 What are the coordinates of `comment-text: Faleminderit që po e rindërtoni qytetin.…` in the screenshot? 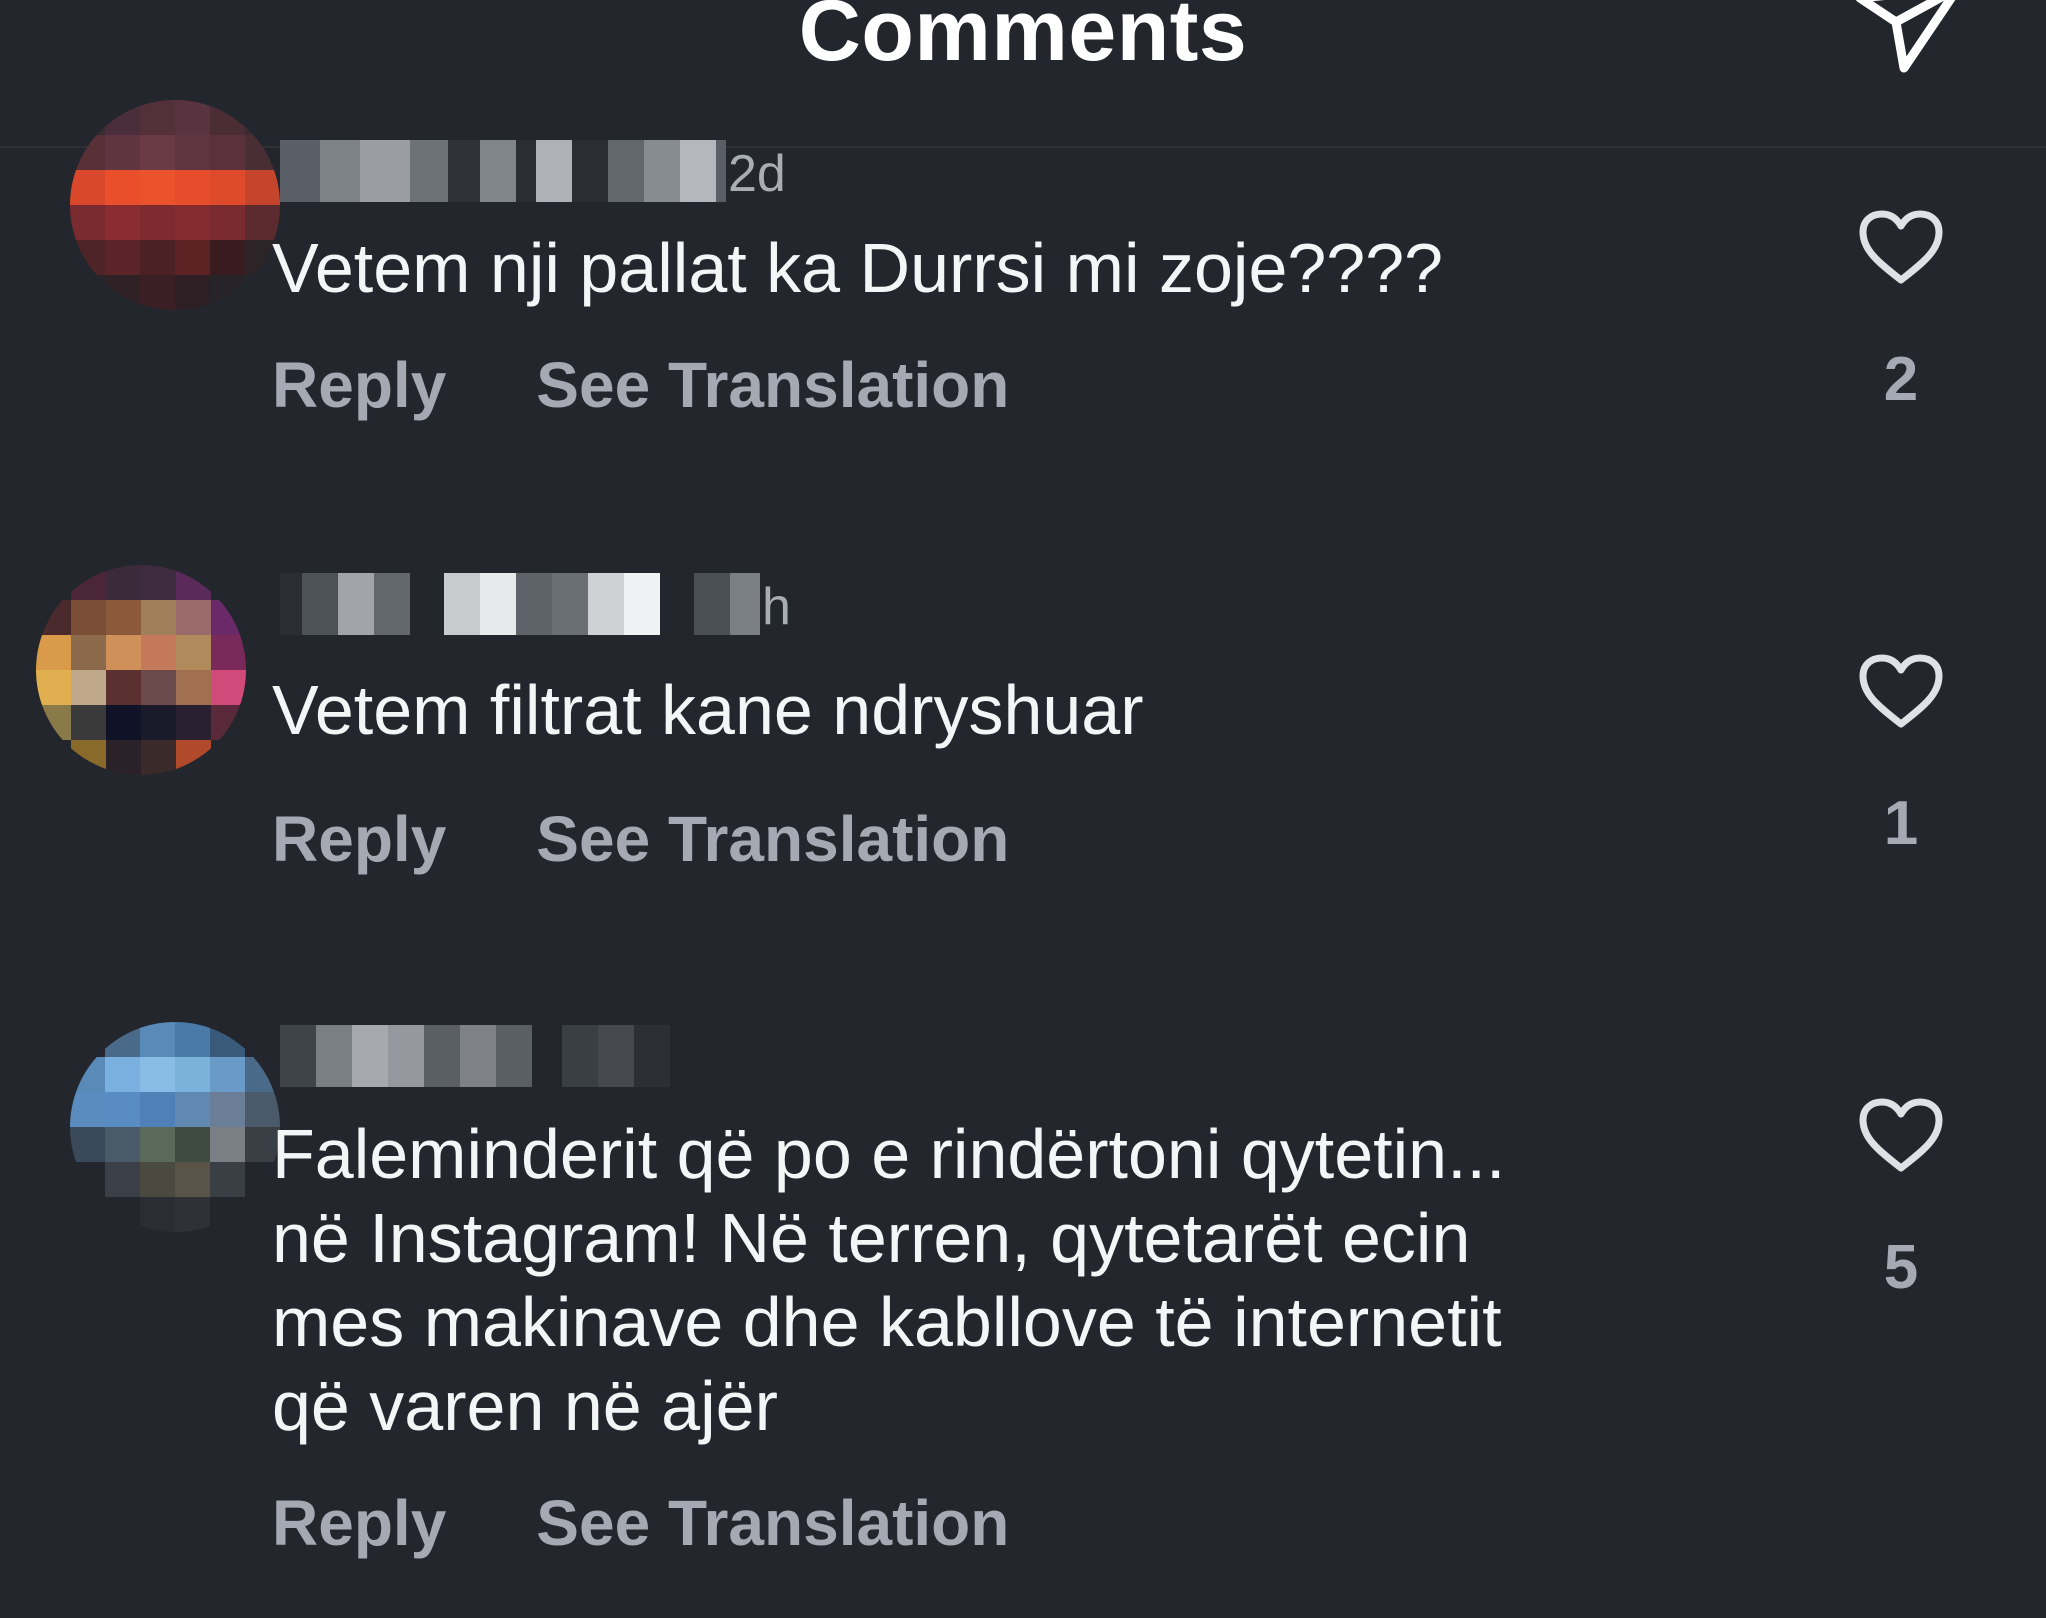 It's located at (889, 1280).